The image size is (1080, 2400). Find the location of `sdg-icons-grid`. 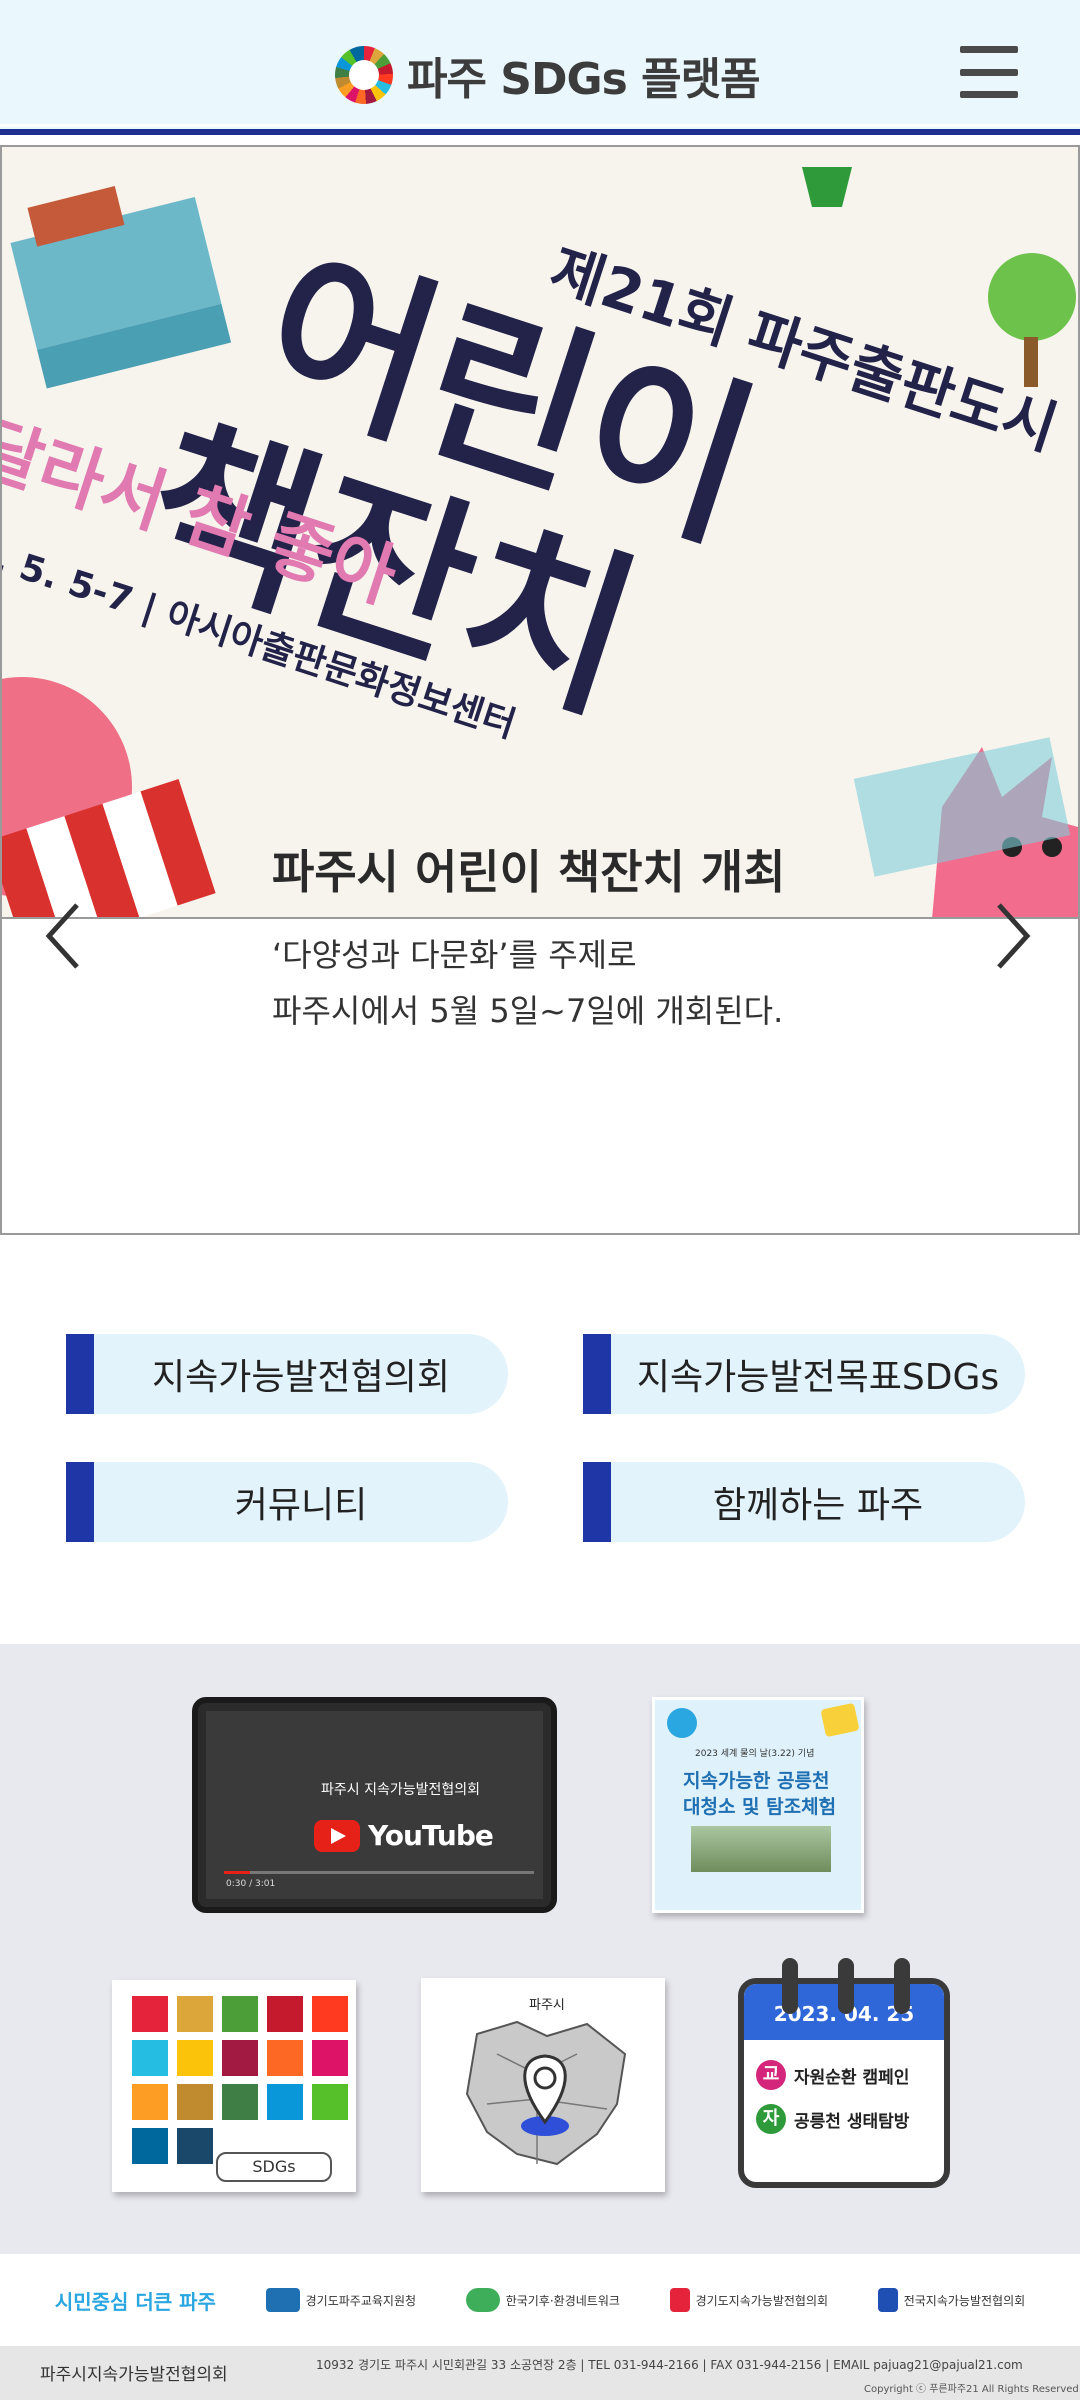

sdg-icons-grid is located at coordinates (240, 2080).